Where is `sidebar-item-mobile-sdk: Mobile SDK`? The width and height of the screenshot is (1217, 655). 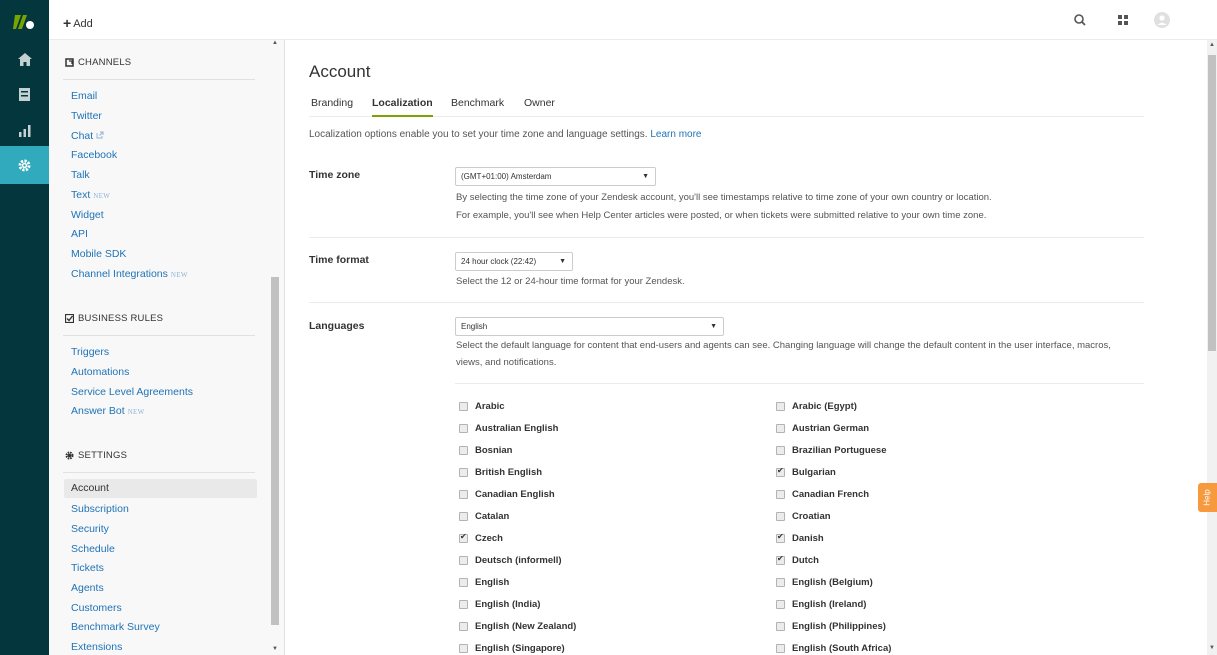 sidebar-item-mobile-sdk: Mobile SDK is located at coordinates (98, 254).